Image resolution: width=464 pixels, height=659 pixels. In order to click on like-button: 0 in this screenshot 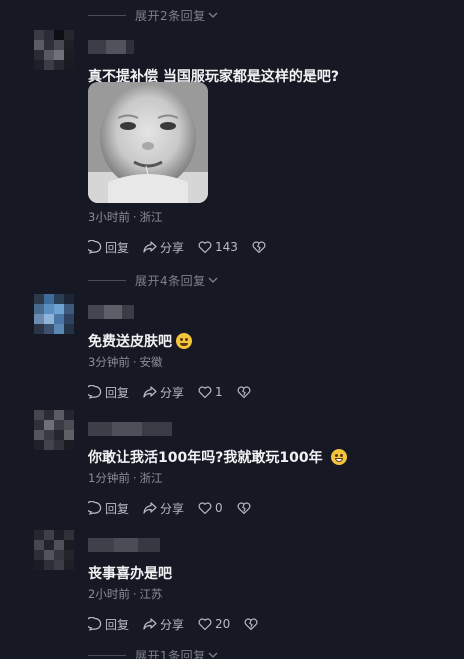, I will do `click(210, 508)`.